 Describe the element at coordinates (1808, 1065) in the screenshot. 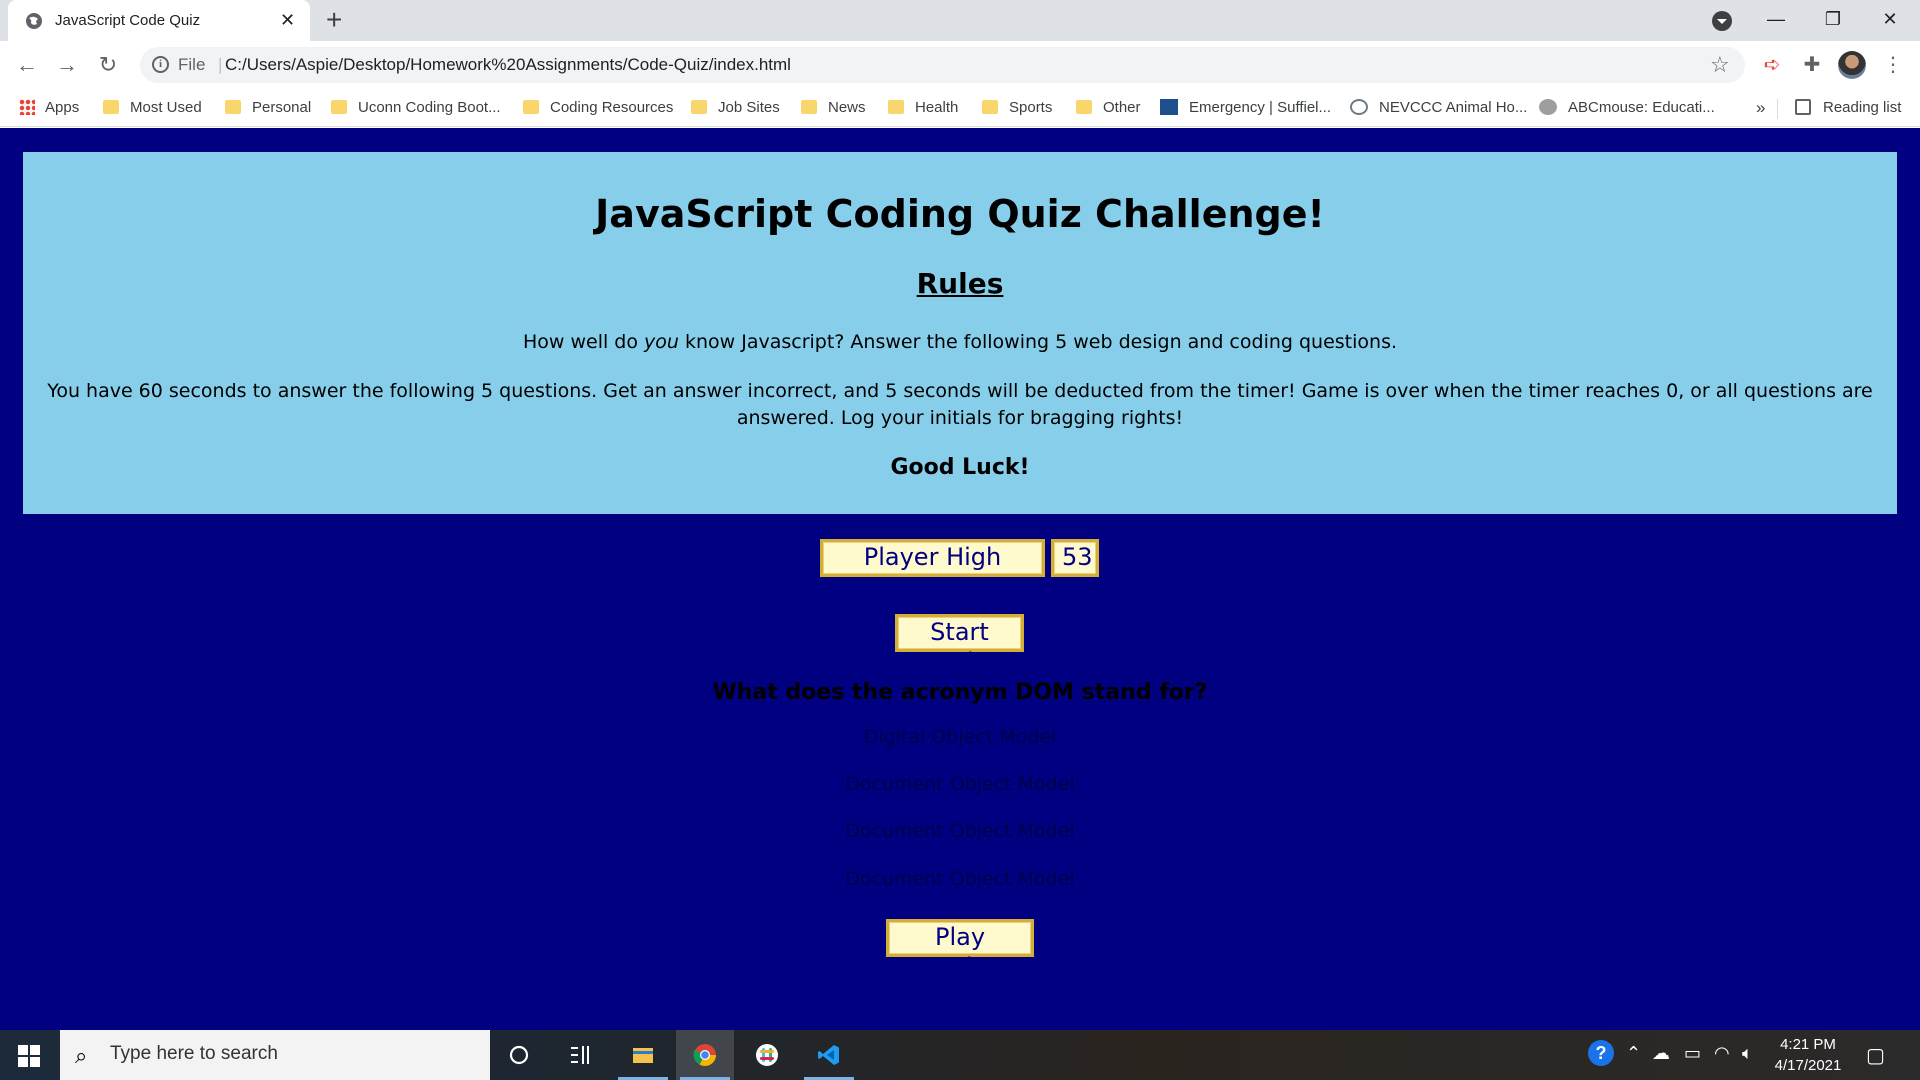

I see `clock-date: 4/17/2021` at that location.